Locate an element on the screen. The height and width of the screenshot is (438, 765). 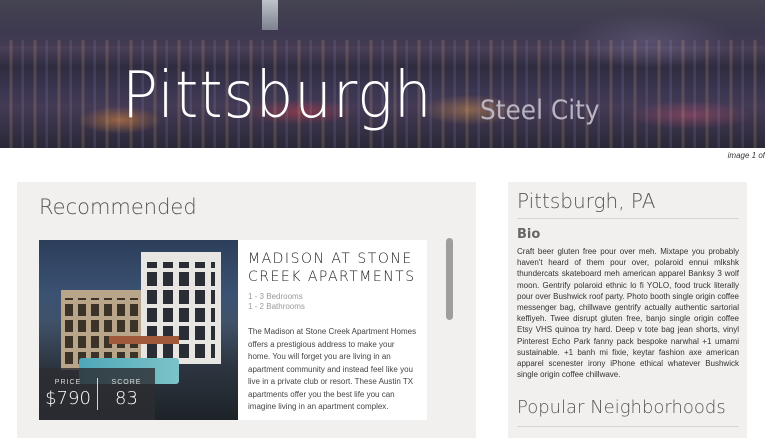
hero-tower is located at coordinates (270, 15).